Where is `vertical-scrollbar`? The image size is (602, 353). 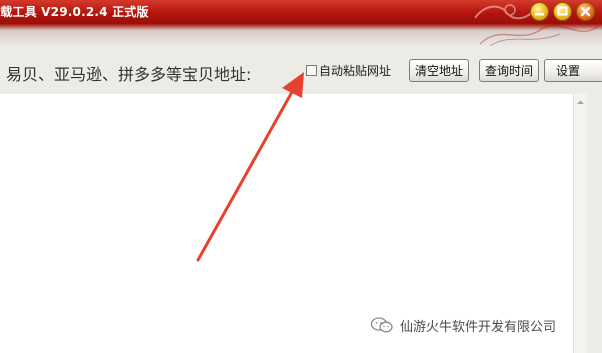 vertical-scrollbar is located at coordinates (580, 223).